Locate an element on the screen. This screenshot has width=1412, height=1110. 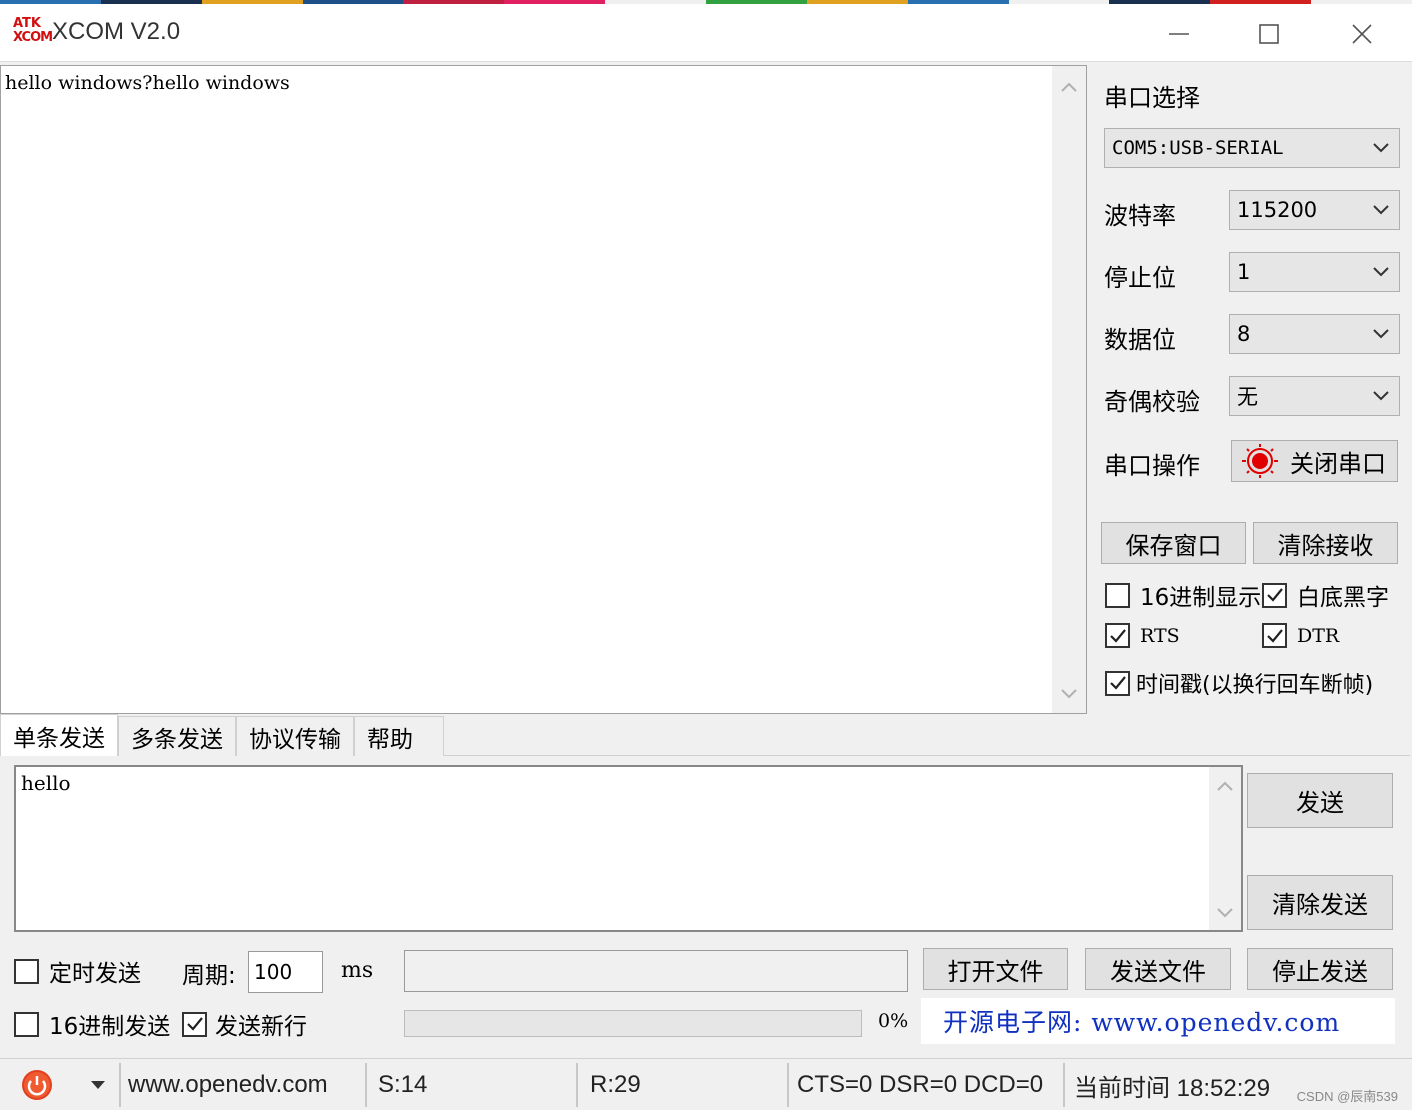
hex-display-label: 16进制显示 is located at coordinates (1201, 598).